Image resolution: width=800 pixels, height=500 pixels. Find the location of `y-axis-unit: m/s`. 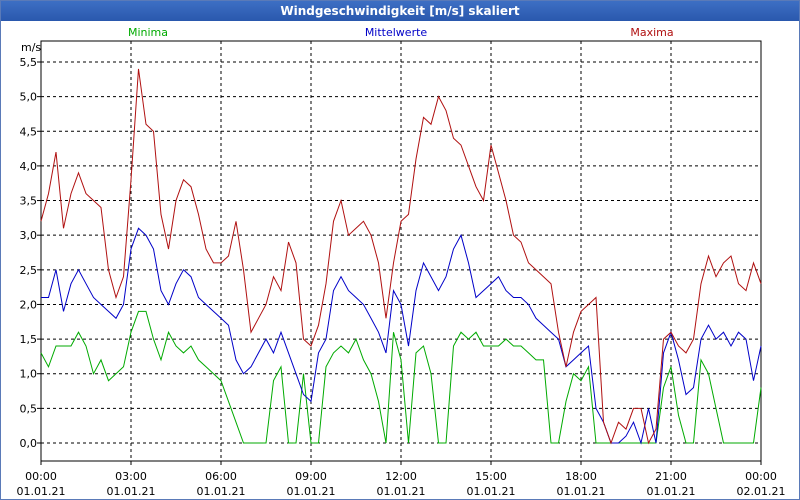

y-axis-unit: m/s is located at coordinates (31, 47).